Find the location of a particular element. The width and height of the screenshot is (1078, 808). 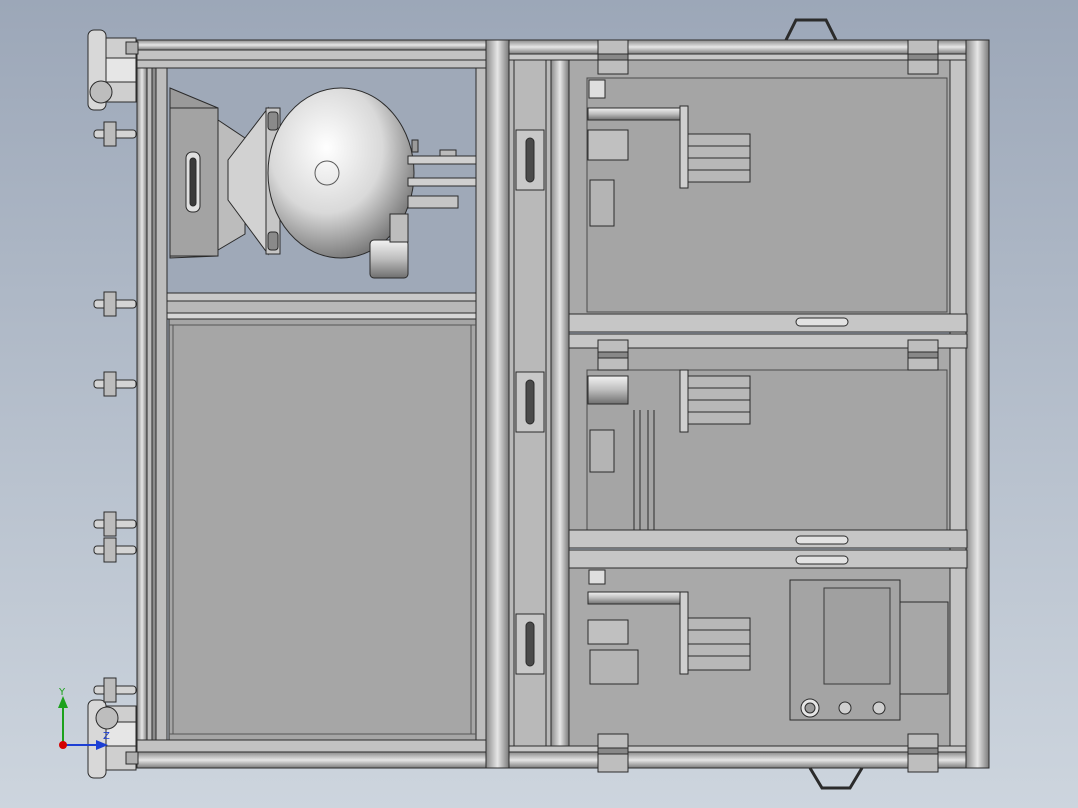

triad-x-axis is located at coordinates (63, 745).